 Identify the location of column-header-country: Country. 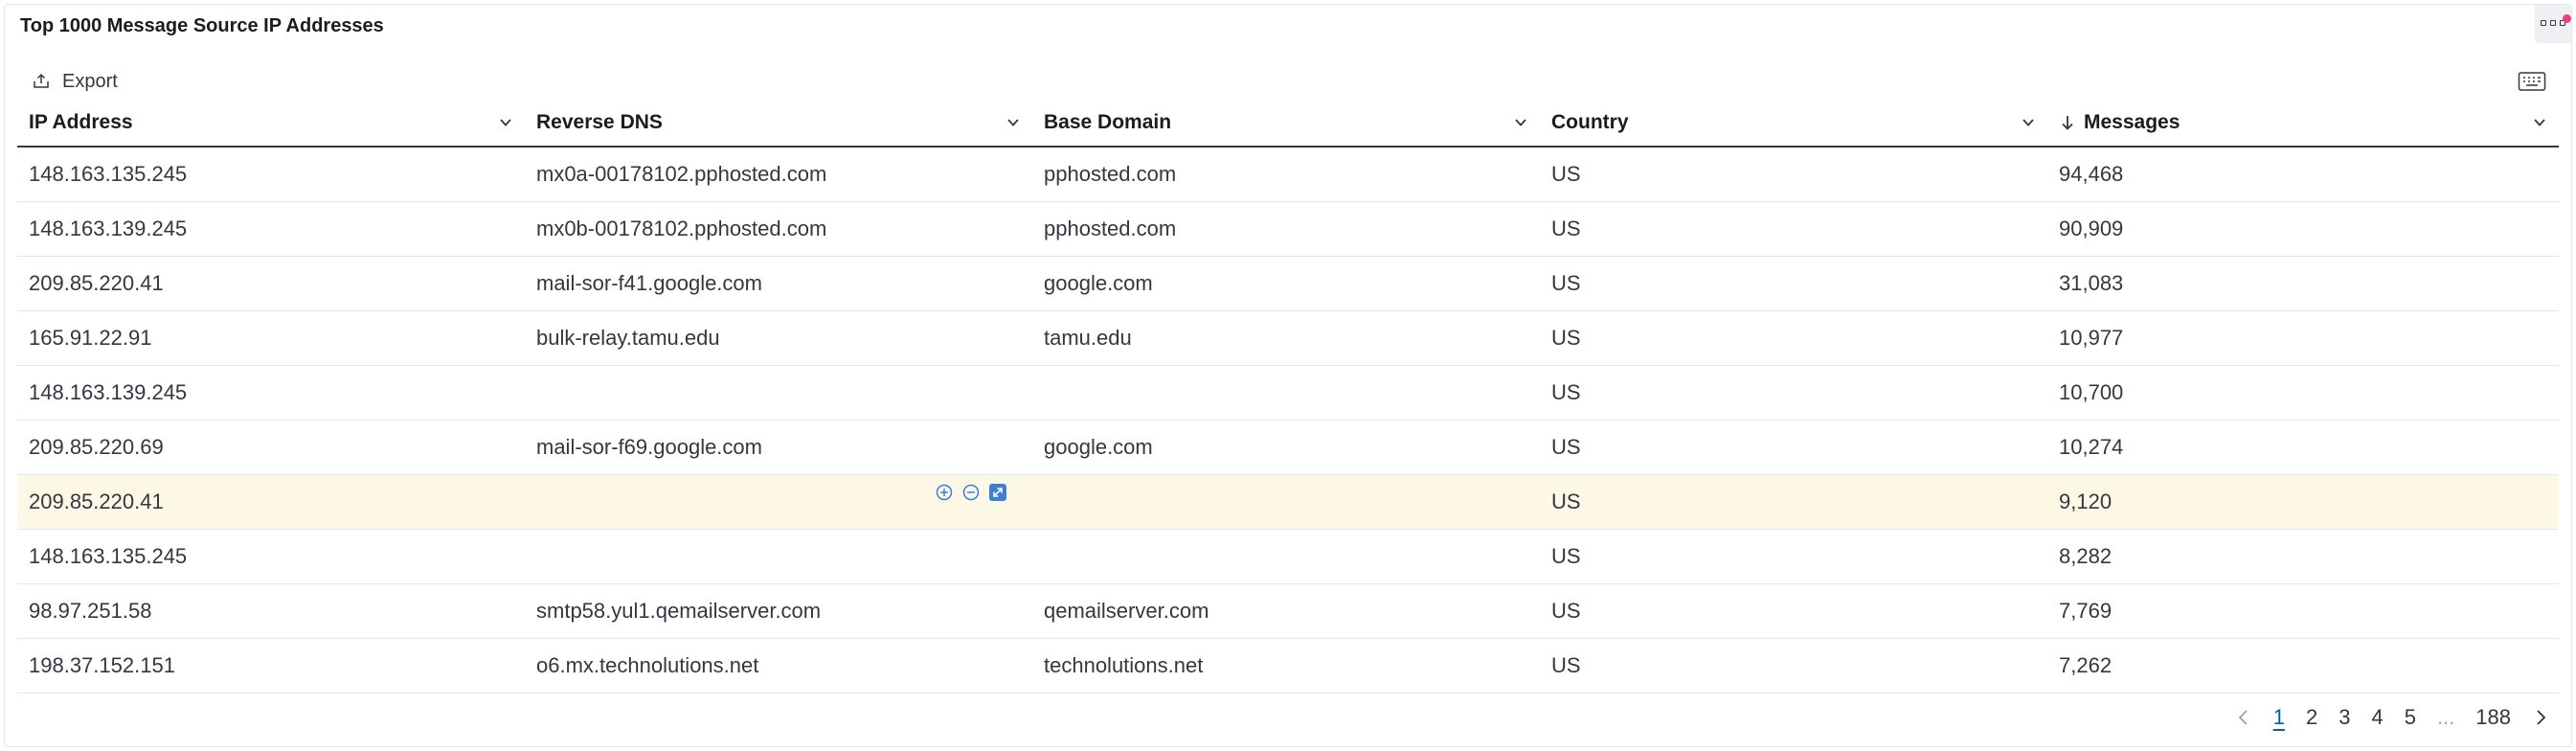
(1793, 123).